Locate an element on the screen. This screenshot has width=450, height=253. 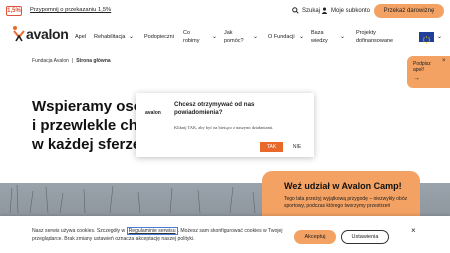
logo: avalon is located at coordinates (40, 34).